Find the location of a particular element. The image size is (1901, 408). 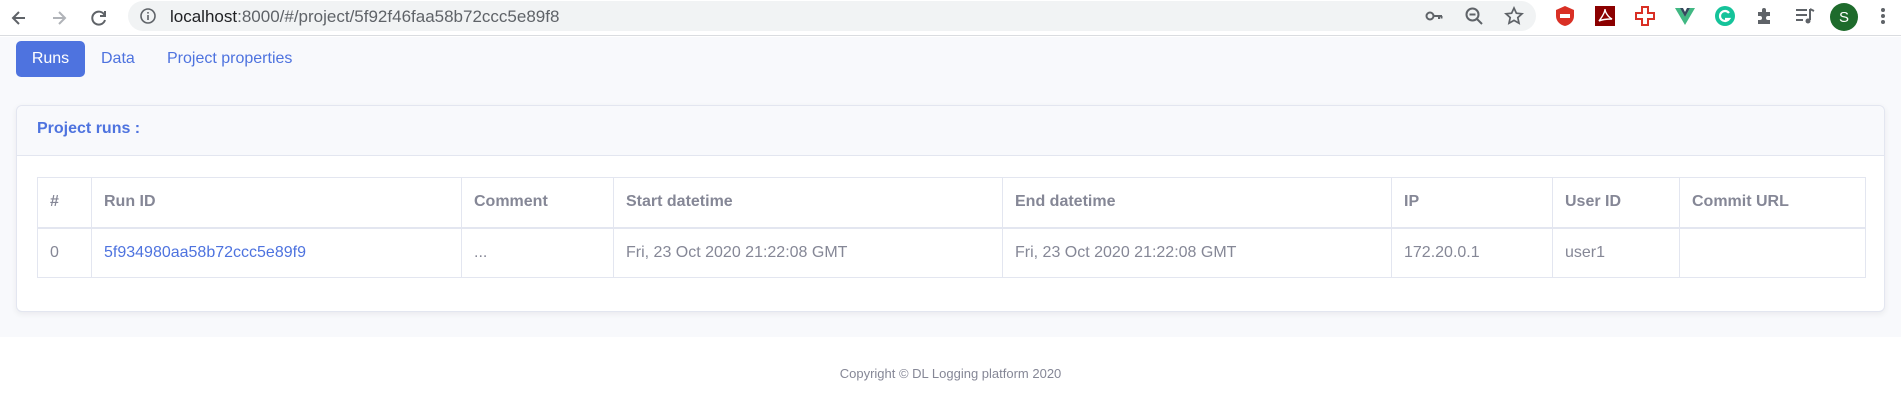

cell-commit-url is located at coordinates (1772, 252).